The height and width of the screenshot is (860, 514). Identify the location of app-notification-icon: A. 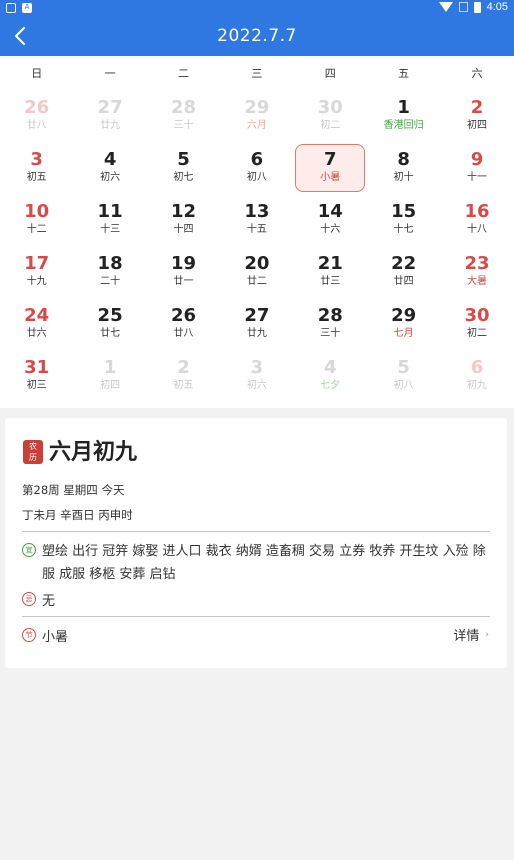
(27, 8).